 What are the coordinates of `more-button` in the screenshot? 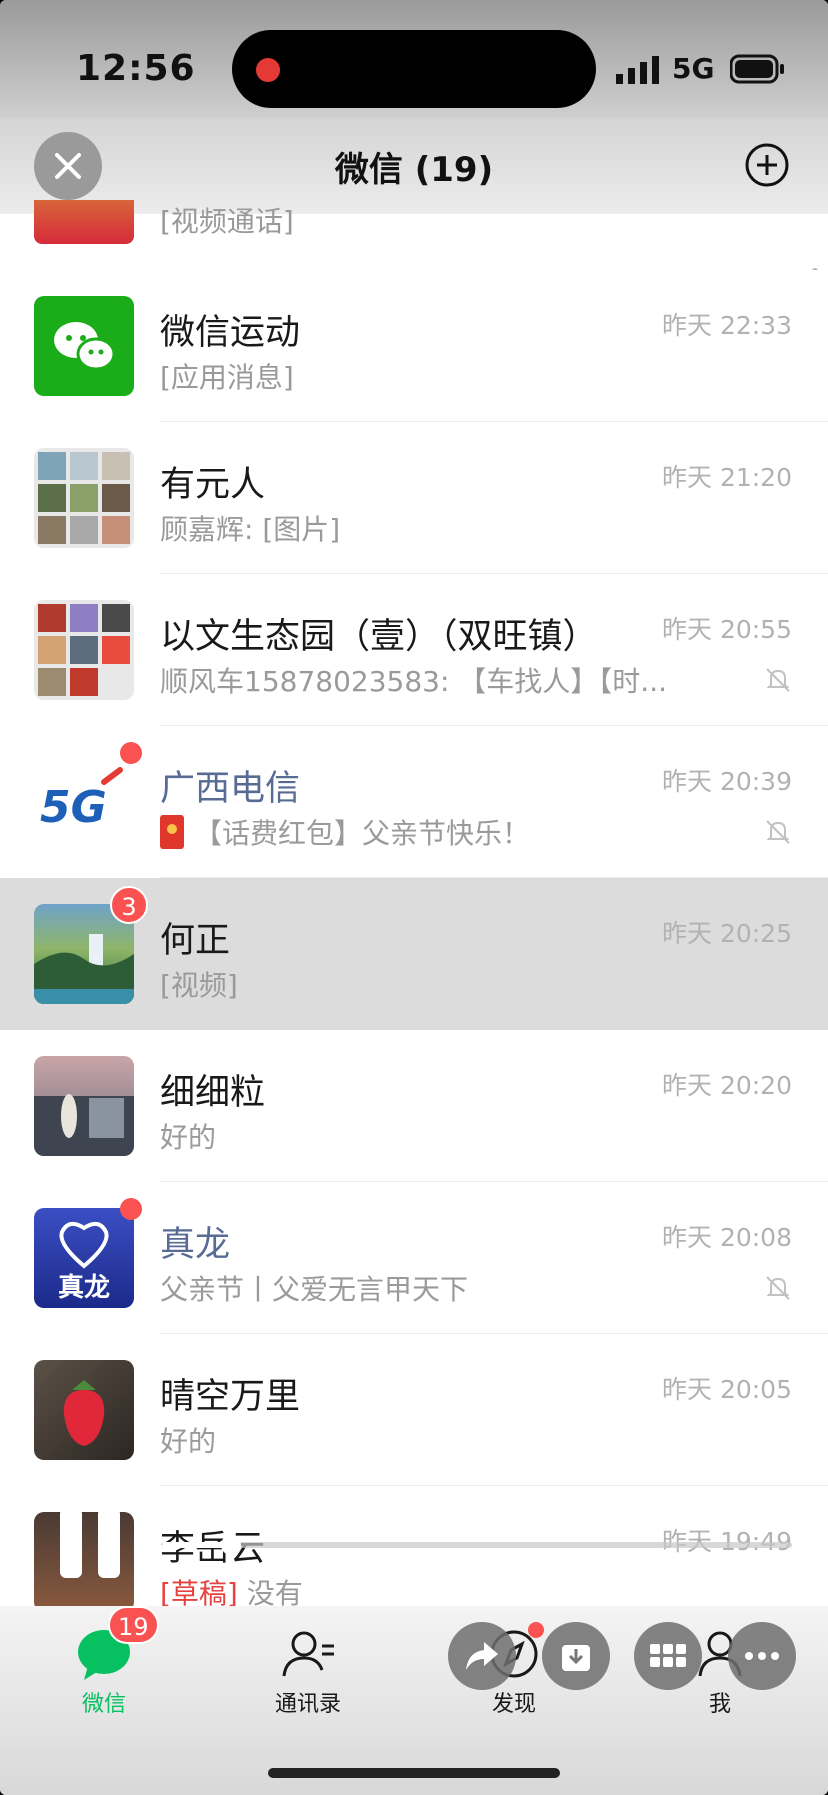 It's located at (762, 1656).